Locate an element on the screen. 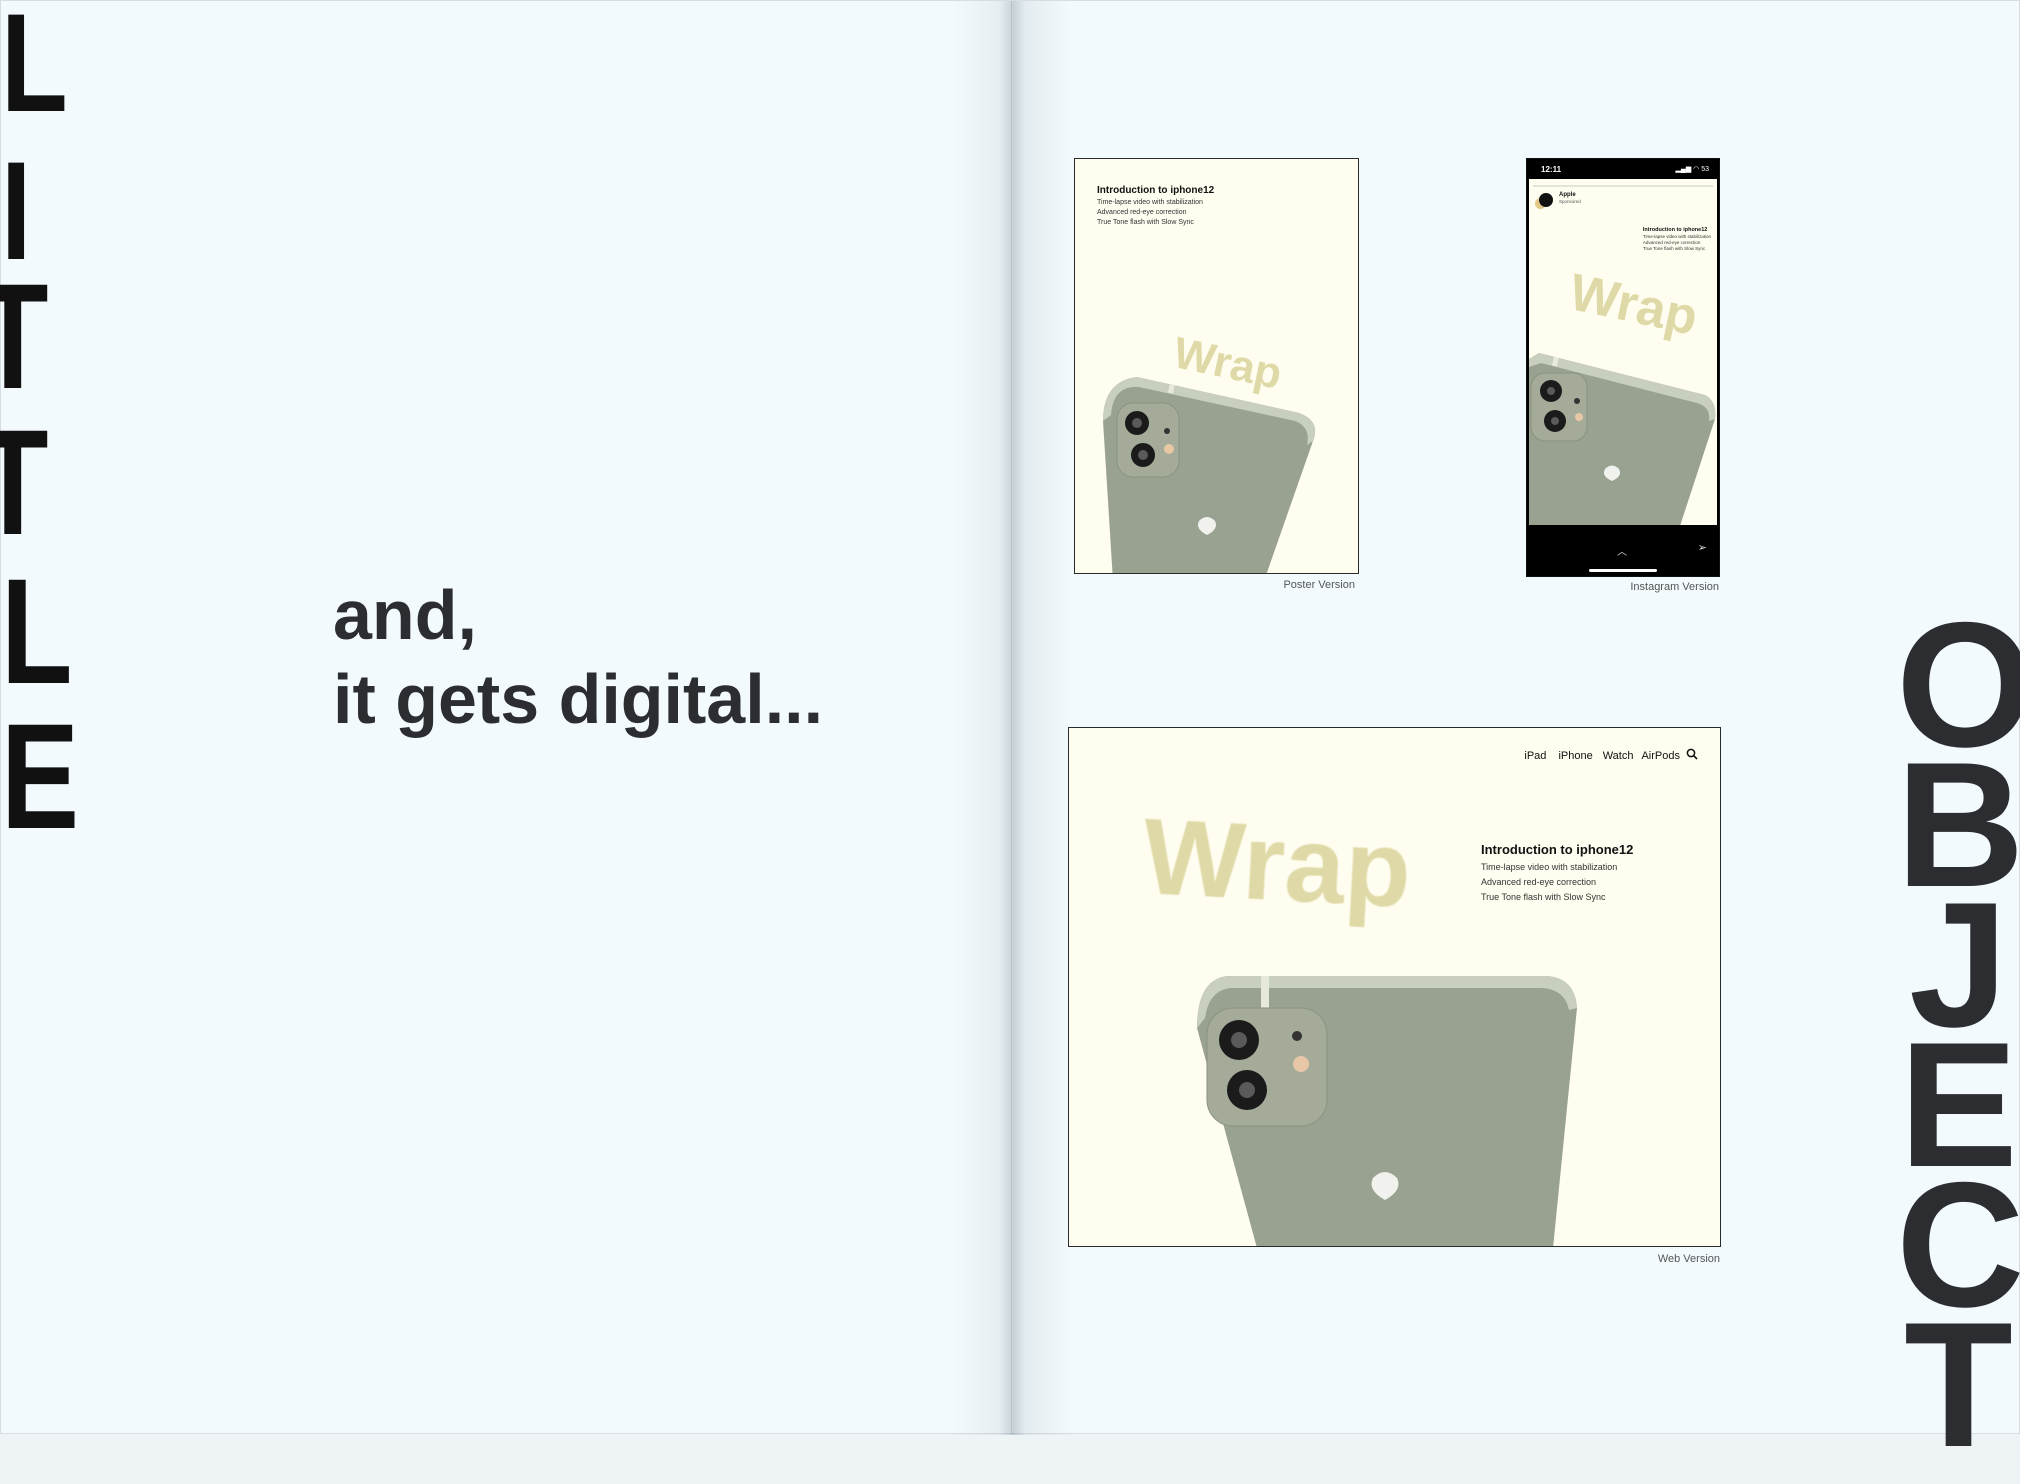 This screenshot has width=2020, height=1484. web-intro-line: Time-lapse video with stabilization is located at coordinates (1549, 867).